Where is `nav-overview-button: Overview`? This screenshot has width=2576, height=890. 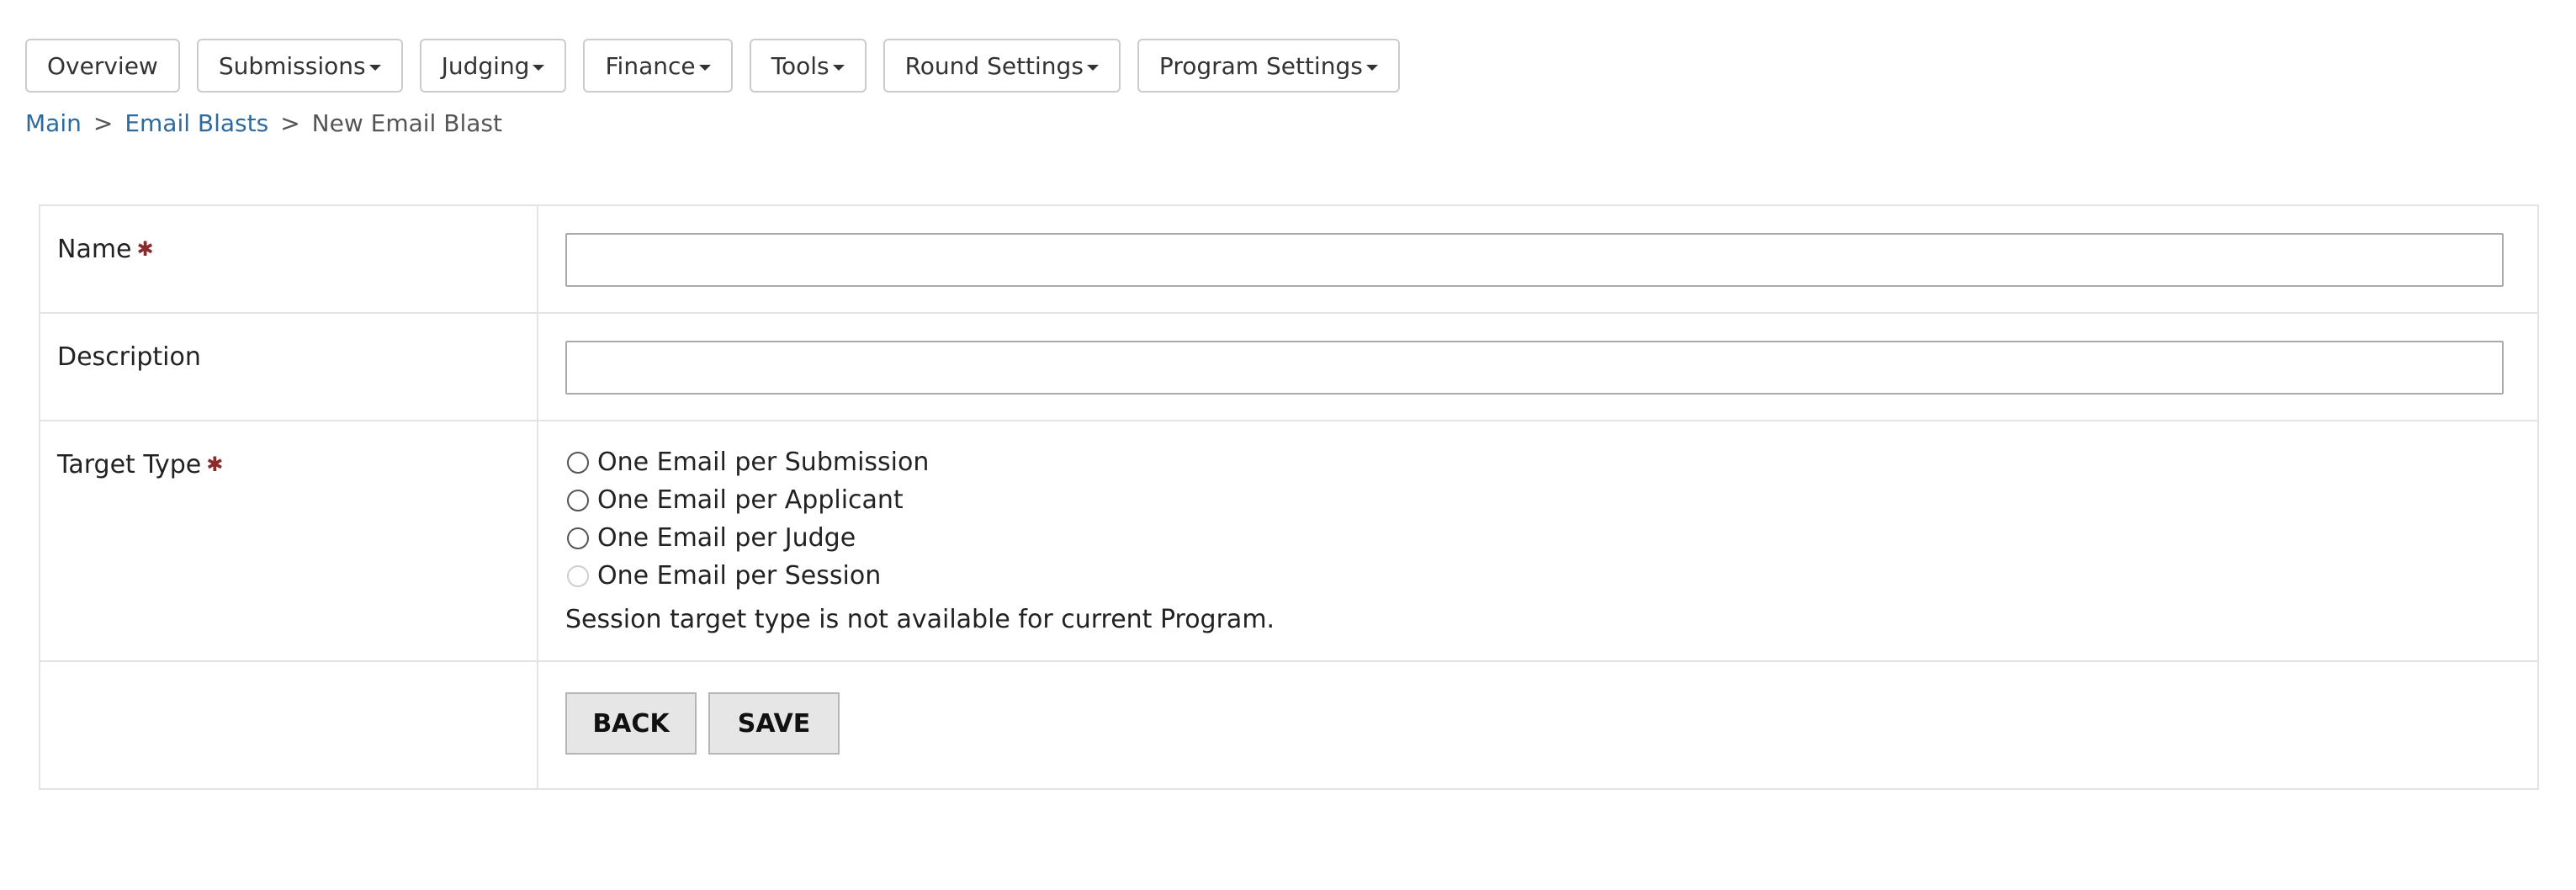 nav-overview-button: Overview is located at coordinates (102, 66).